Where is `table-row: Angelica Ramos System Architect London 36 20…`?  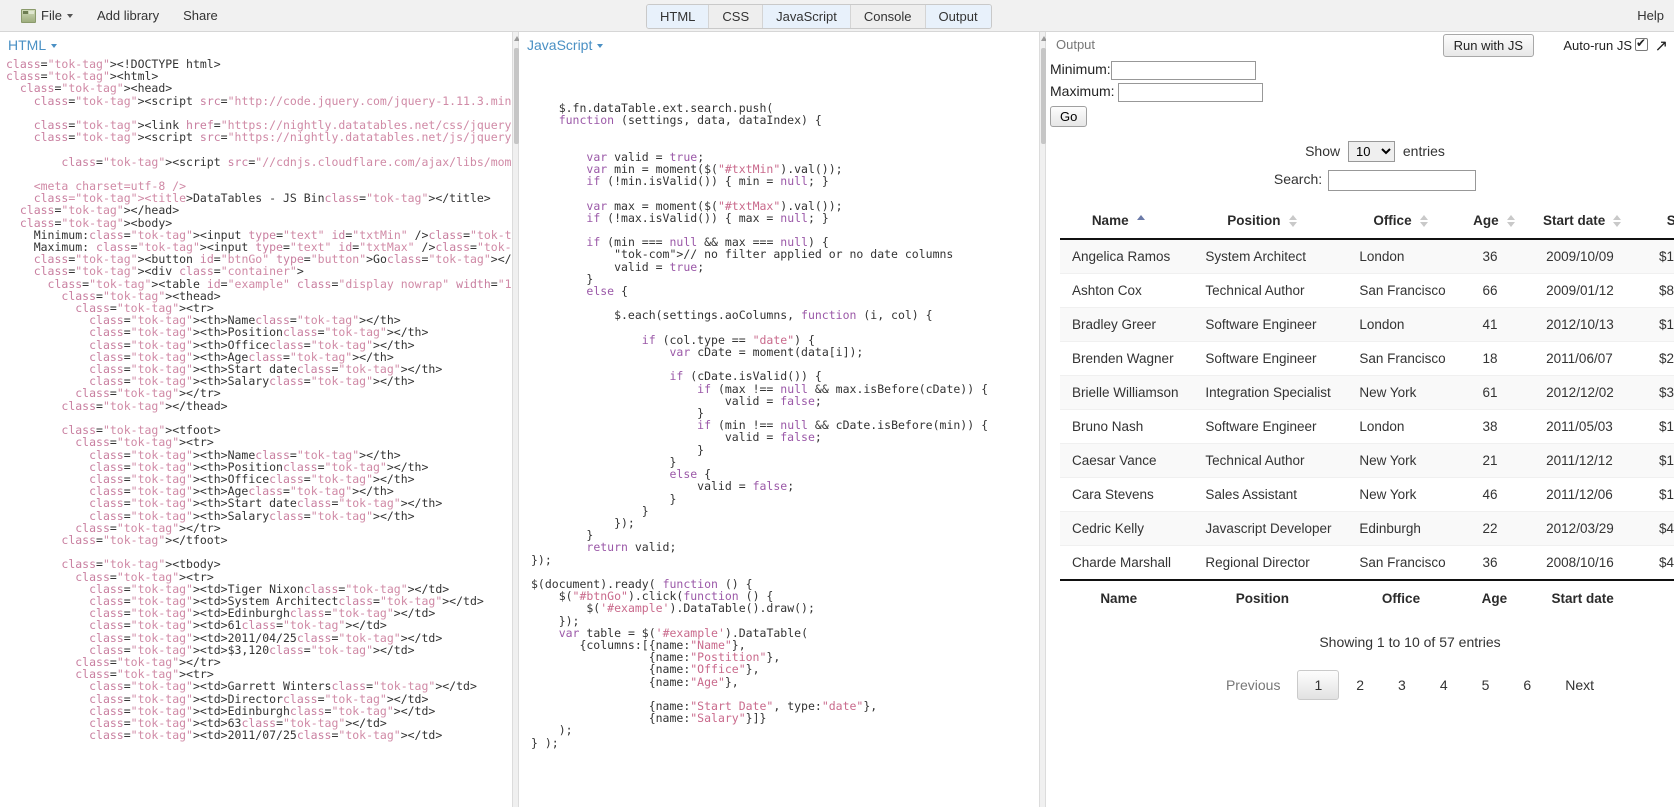 table-row: Angelica Ramos System Architect London 36 20… is located at coordinates (1367, 256).